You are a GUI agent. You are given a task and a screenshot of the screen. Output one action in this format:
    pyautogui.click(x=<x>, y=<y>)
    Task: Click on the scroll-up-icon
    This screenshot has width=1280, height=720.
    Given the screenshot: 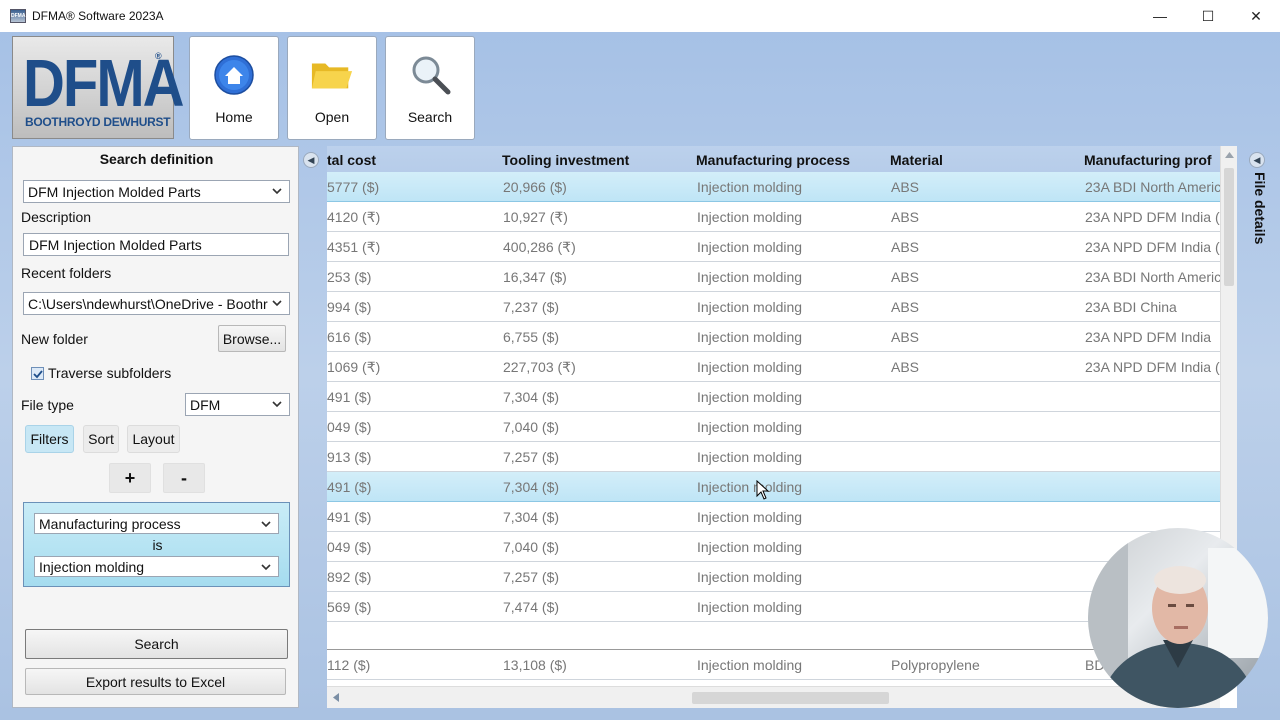 What is the action you would take?
    pyautogui.click(x=1229, y=155)
    